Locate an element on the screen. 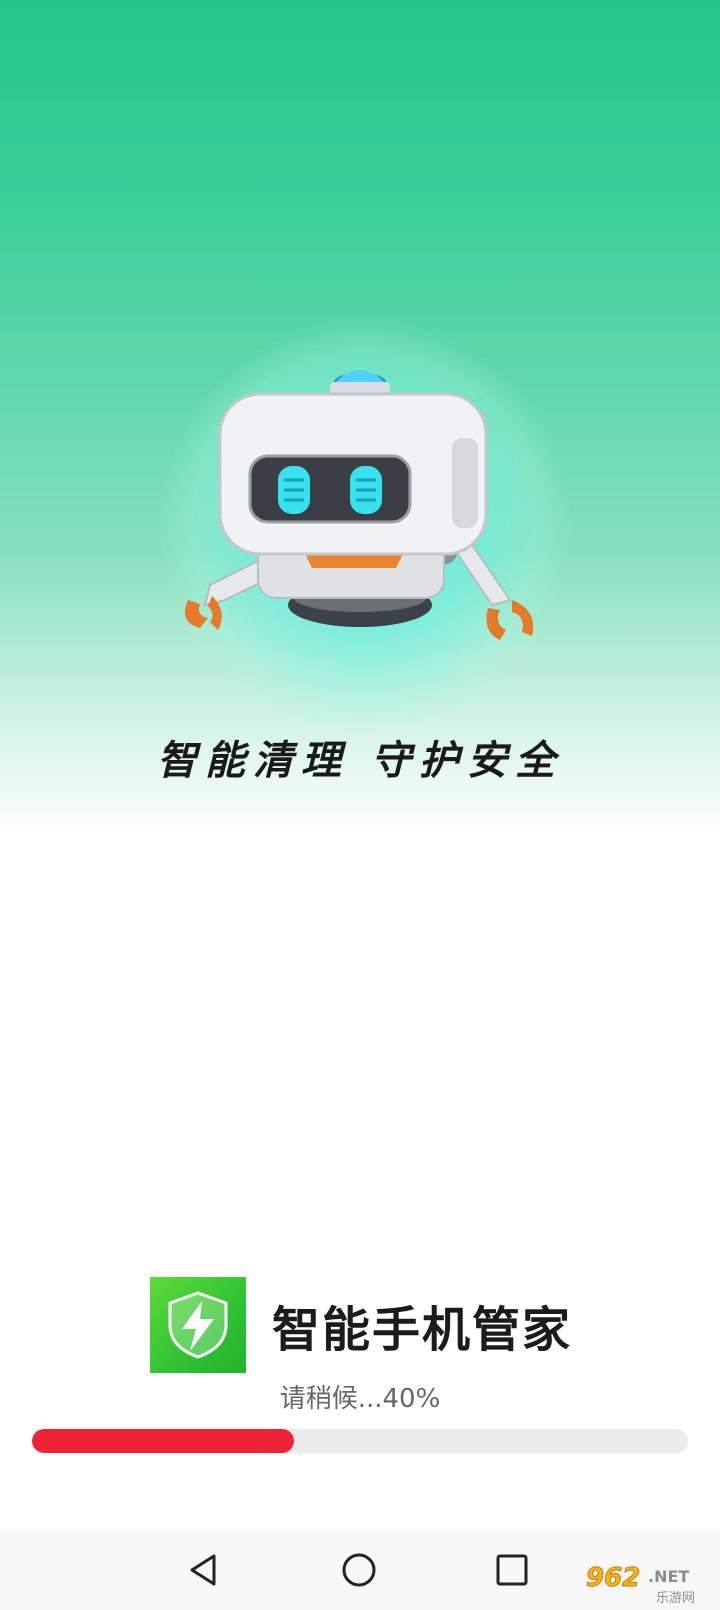  nav-back-button is located at coordinates (204, 1570).